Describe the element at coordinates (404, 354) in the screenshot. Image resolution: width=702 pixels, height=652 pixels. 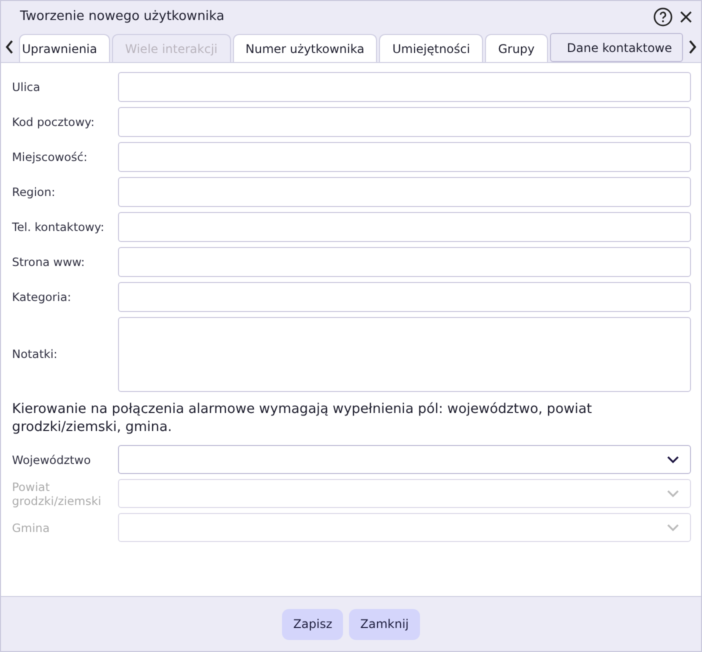
I see `notes-field` at that location.